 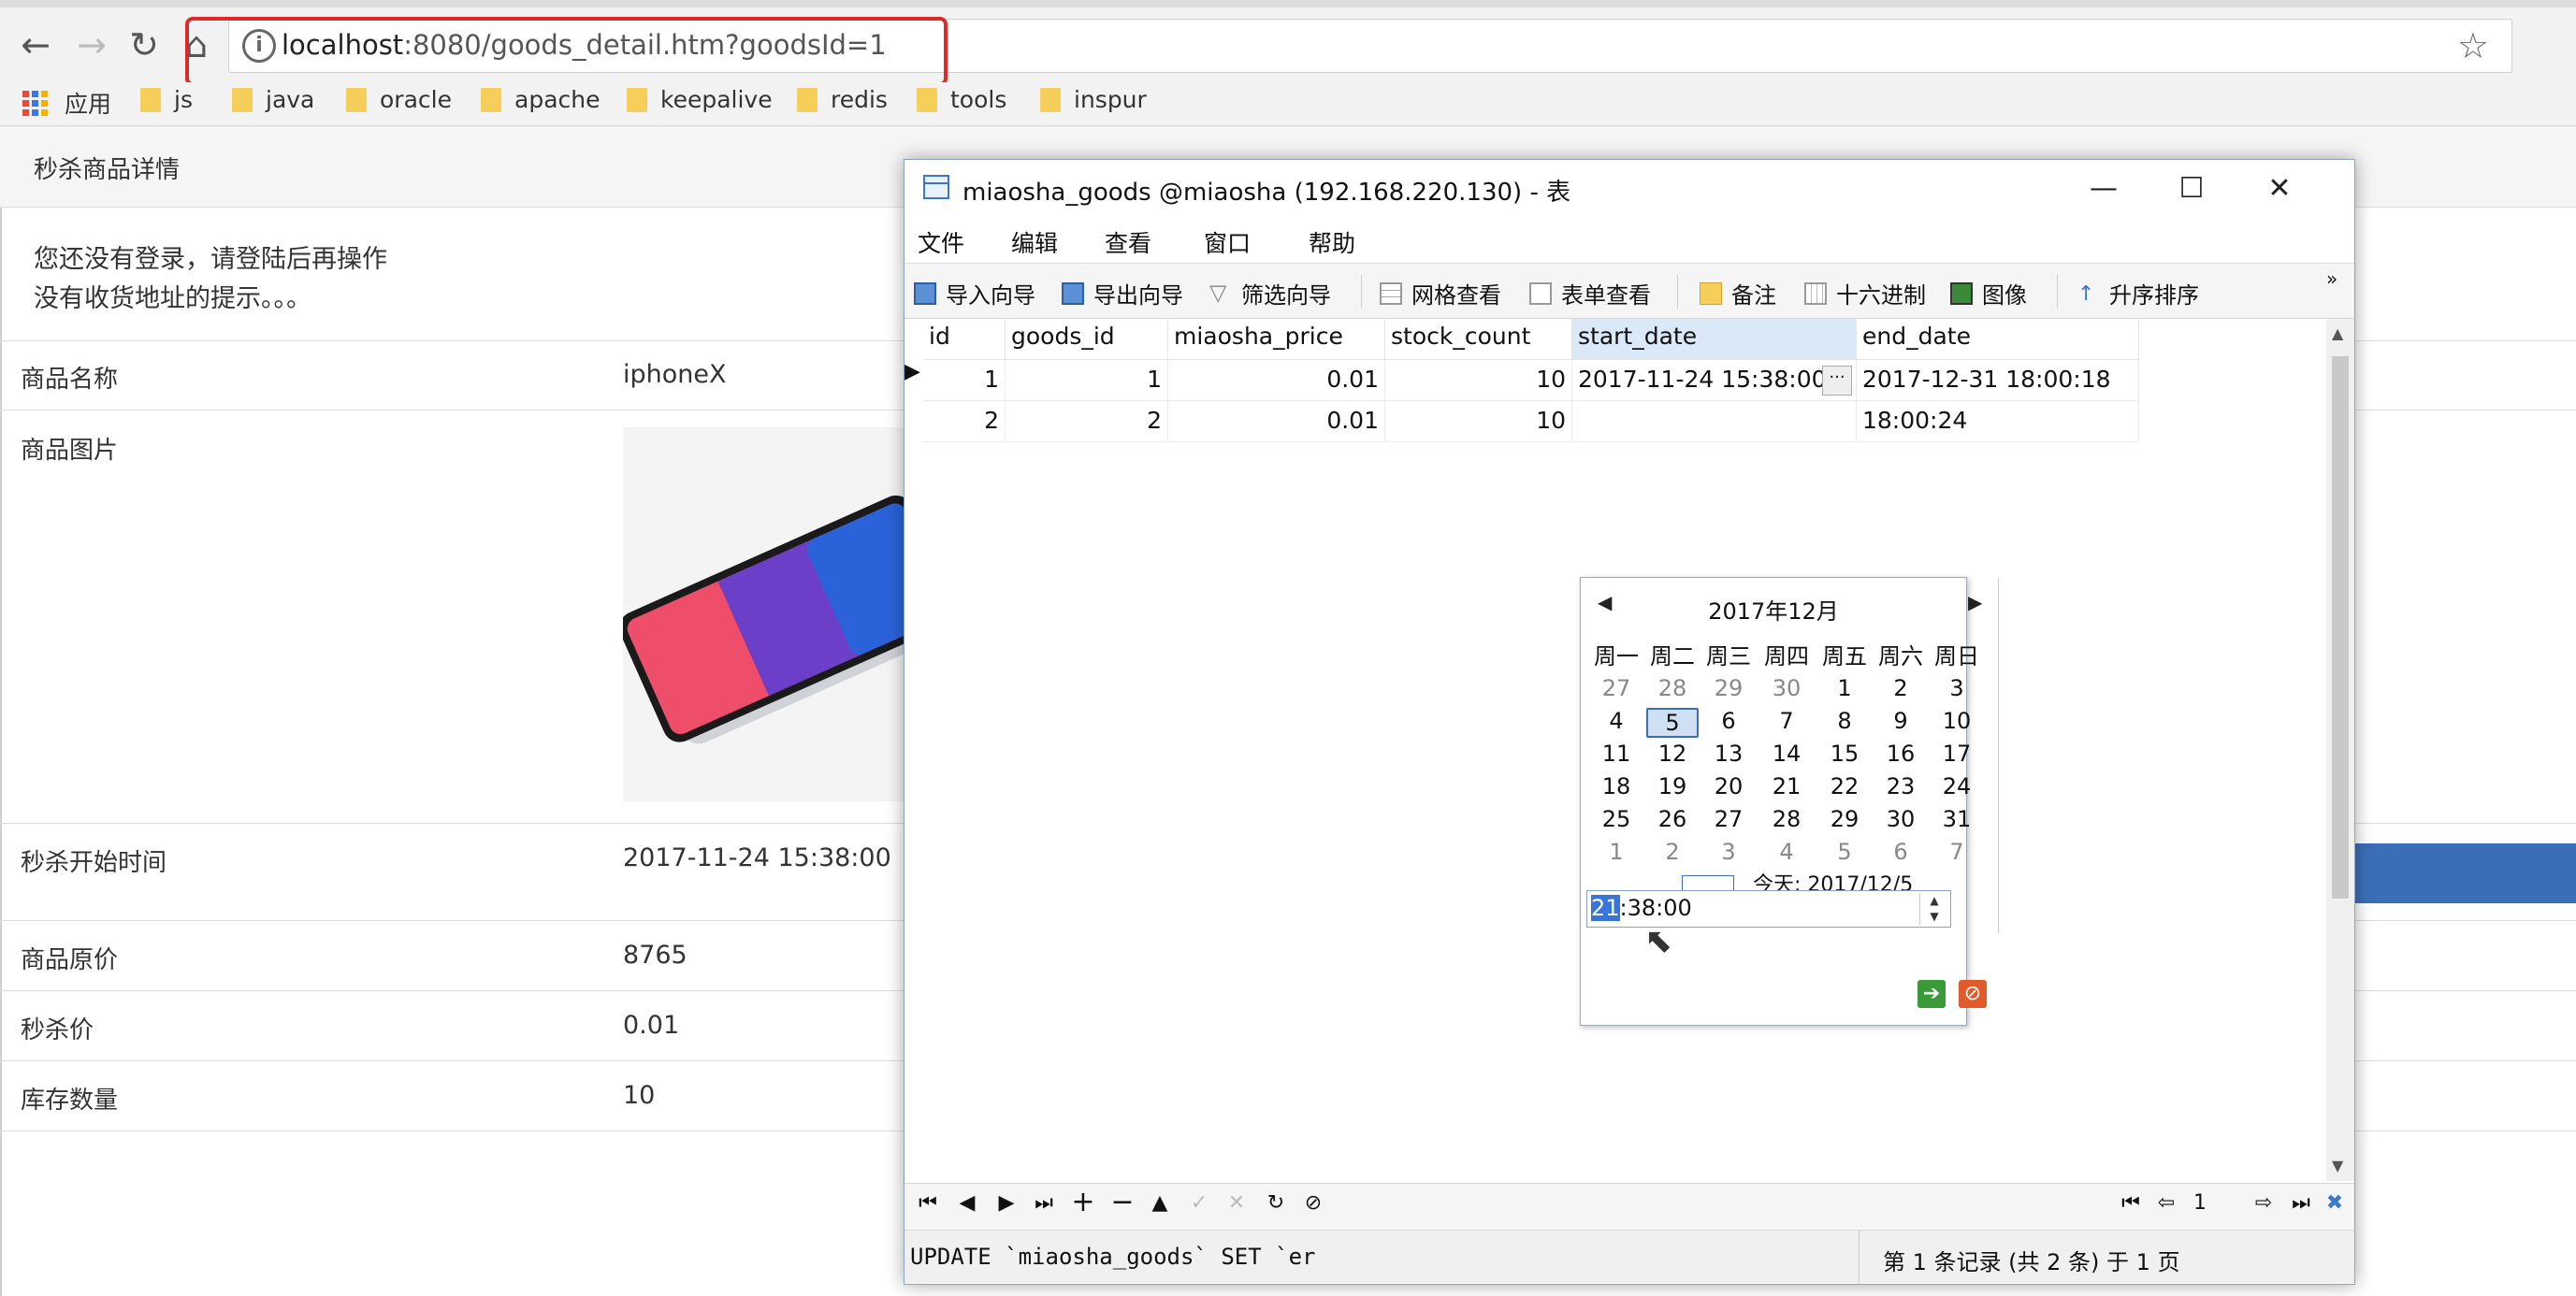 What do you see at coordinates (1616, 754) in the screenshot?
I see `calendar-day: 11` at bounding box center [1616, 754].